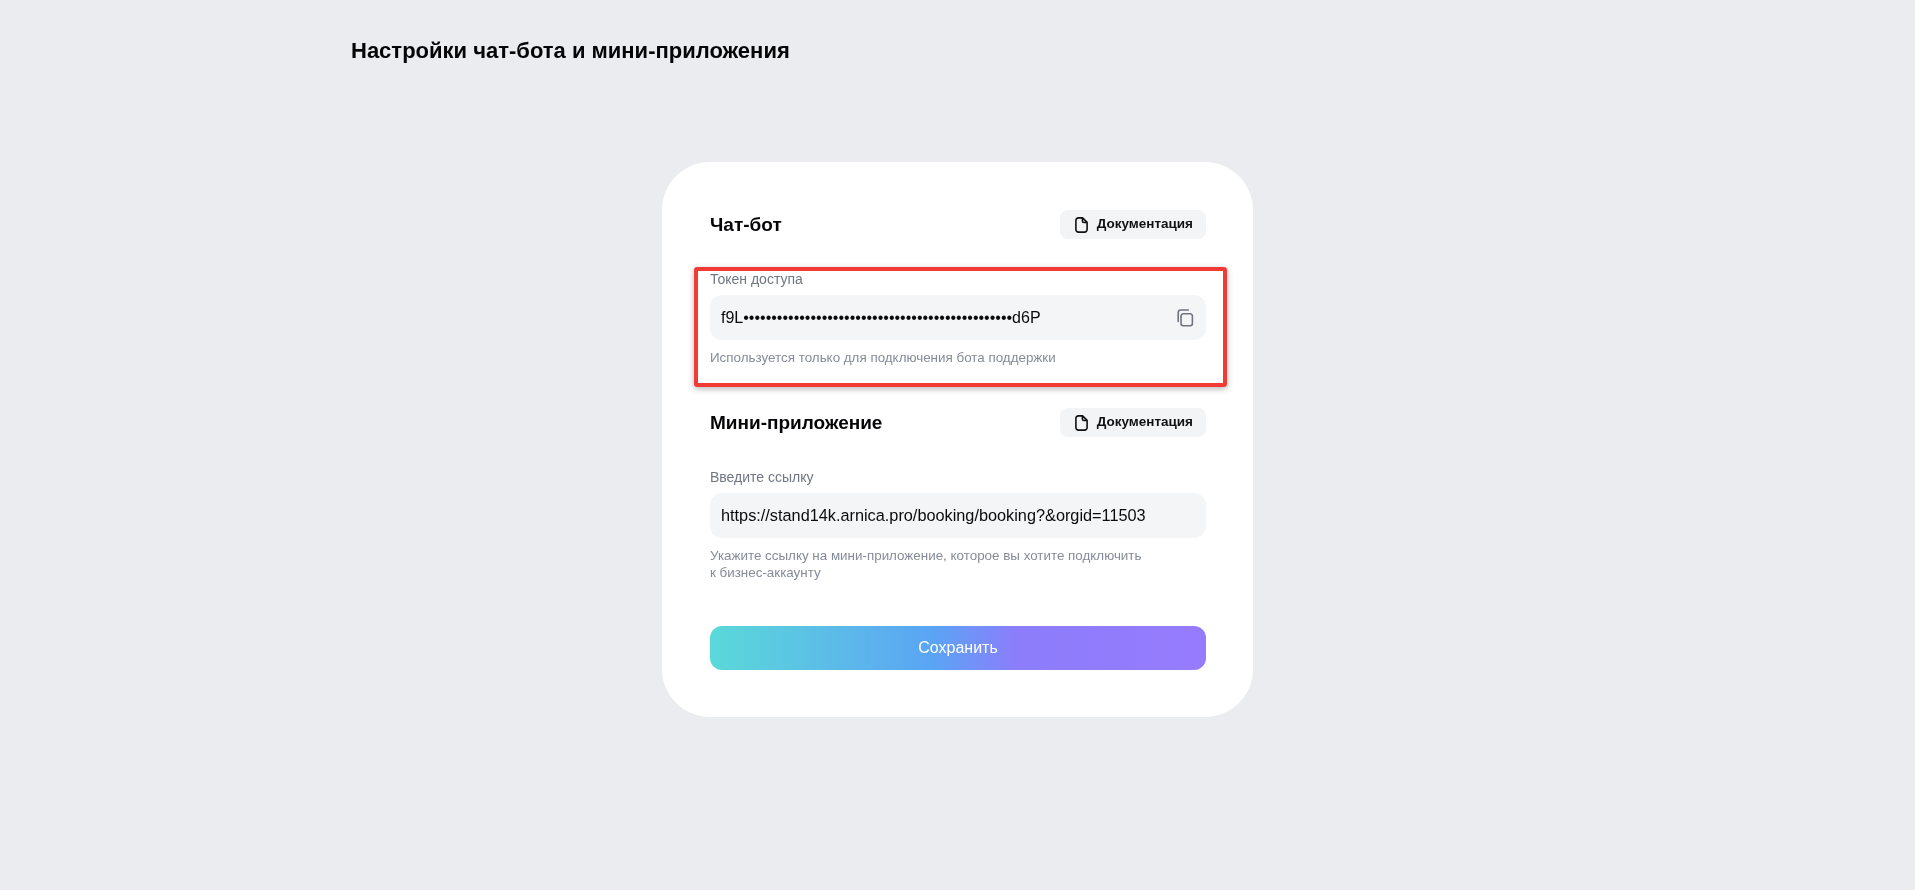  Describe the element at coordinates (746, 224) in the screenshot. I see `section-heading: Чат-бот` at that location.